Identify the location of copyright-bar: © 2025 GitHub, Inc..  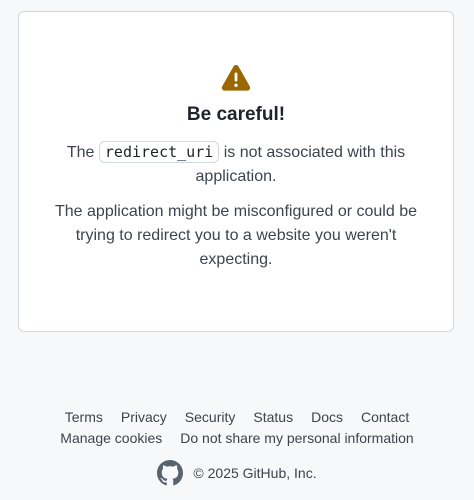
(237, 473).